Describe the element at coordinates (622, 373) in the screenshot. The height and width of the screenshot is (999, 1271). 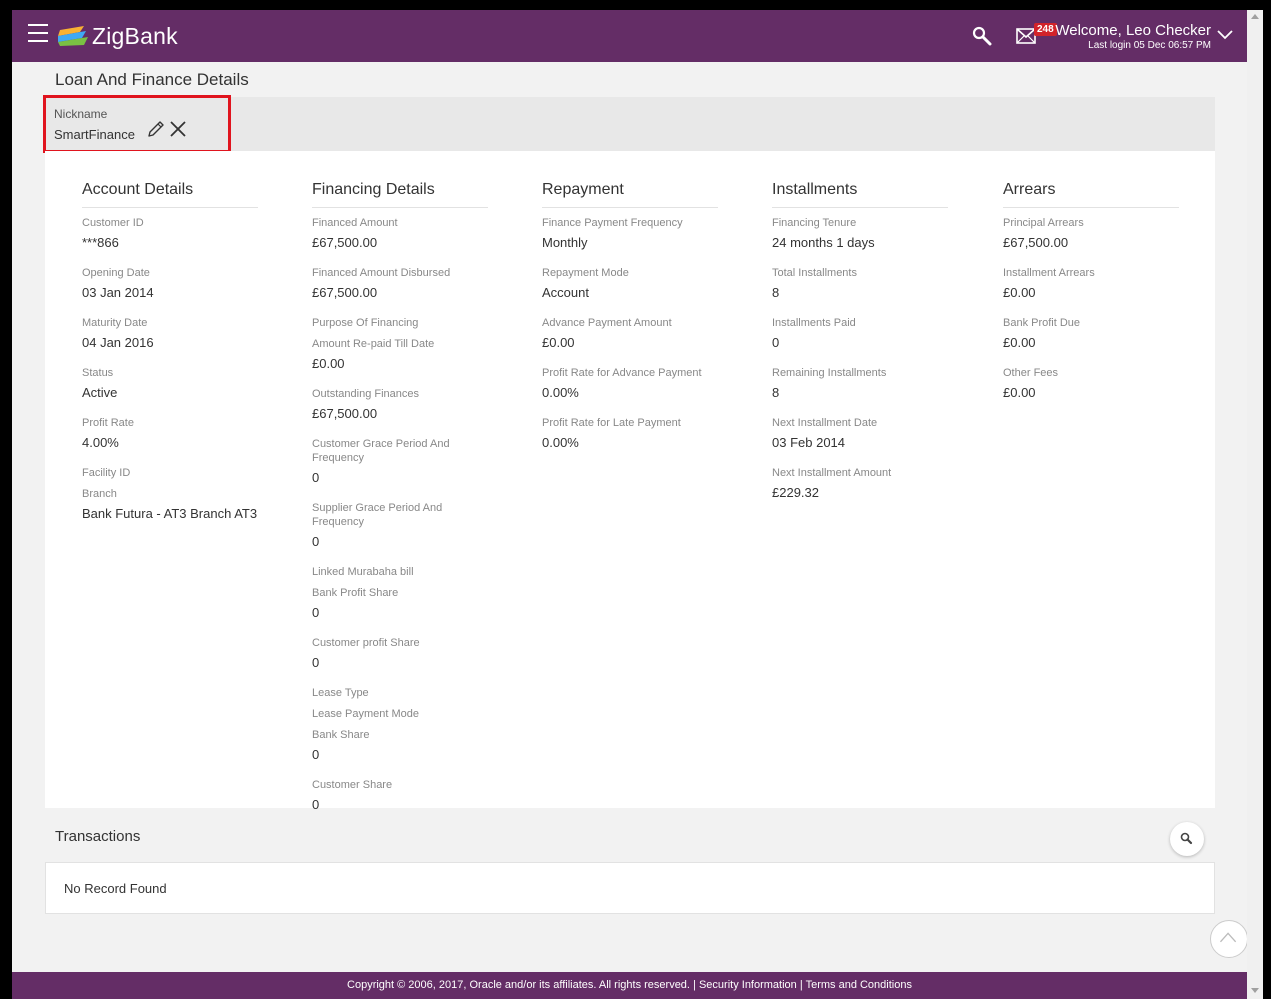
I see `field-label: Profit Rate for Advance Payment` at that location.